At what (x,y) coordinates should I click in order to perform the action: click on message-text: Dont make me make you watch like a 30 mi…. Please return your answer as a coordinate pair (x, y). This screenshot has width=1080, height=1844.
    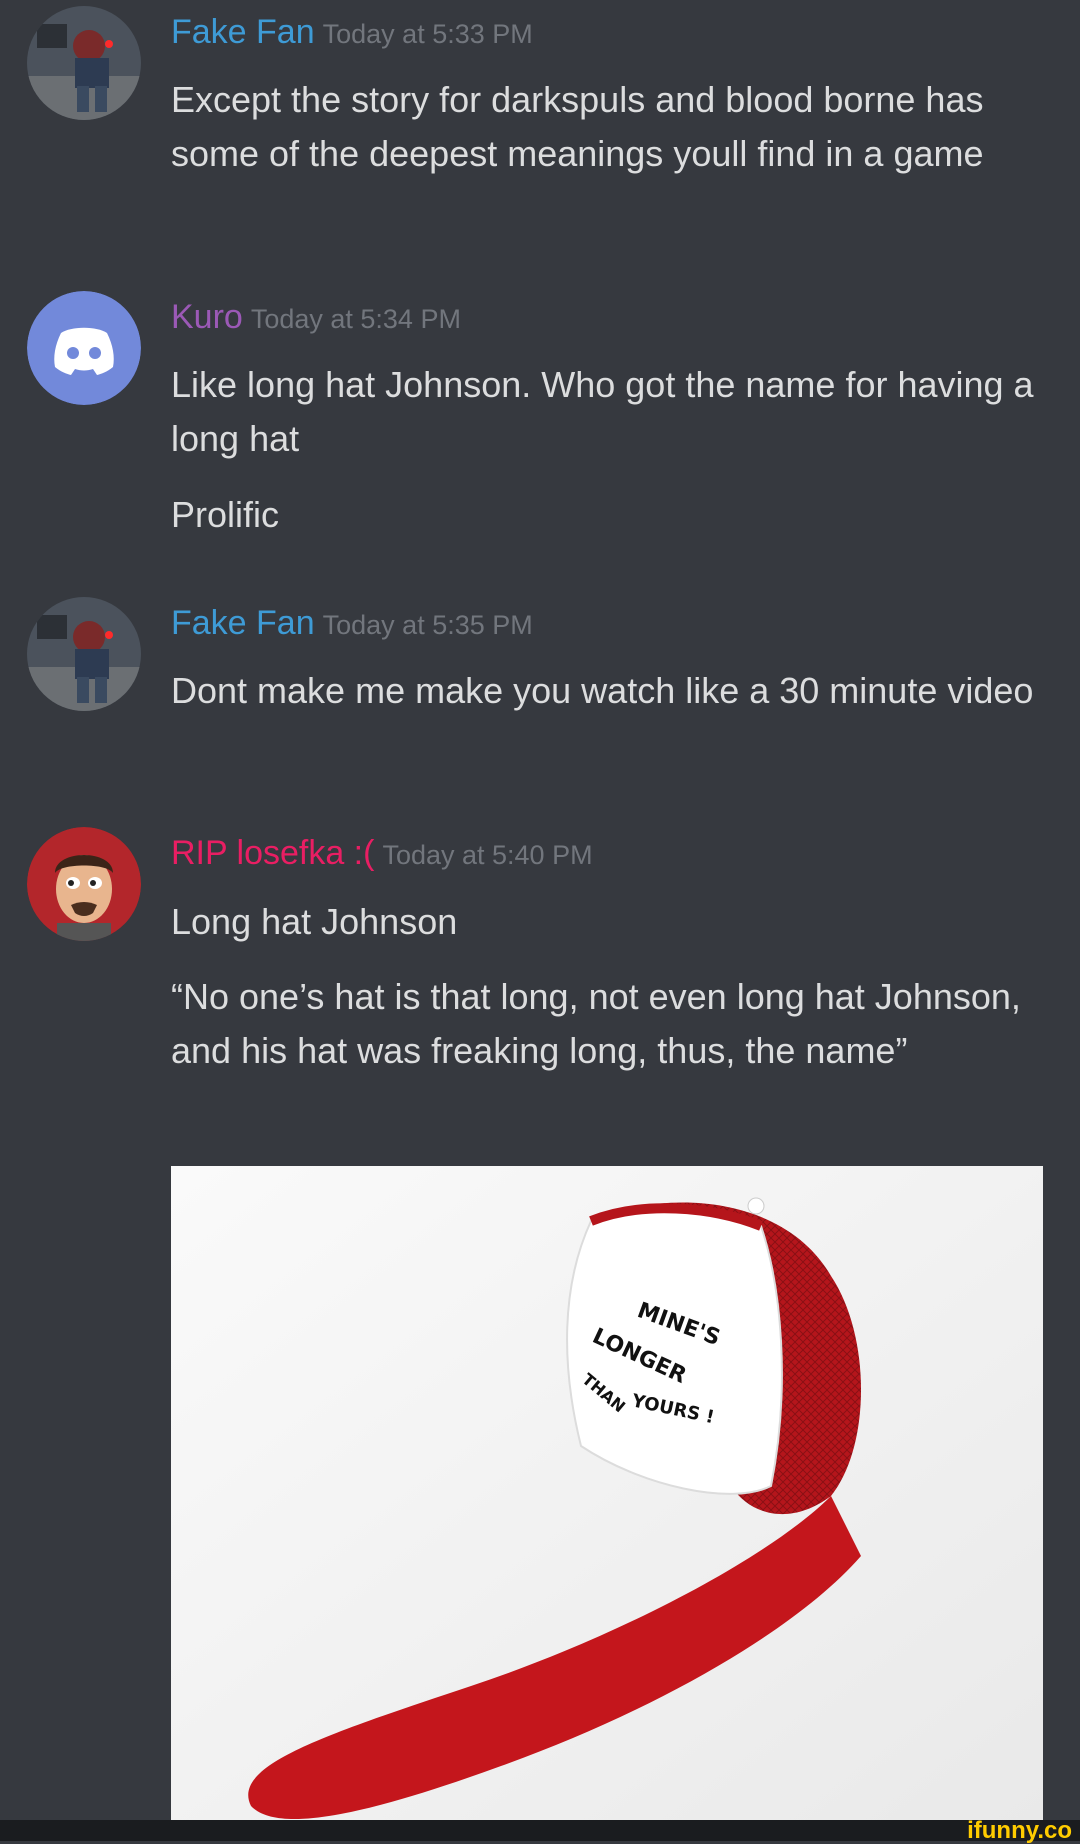
    Looking at the image, I should click on (602, 690).